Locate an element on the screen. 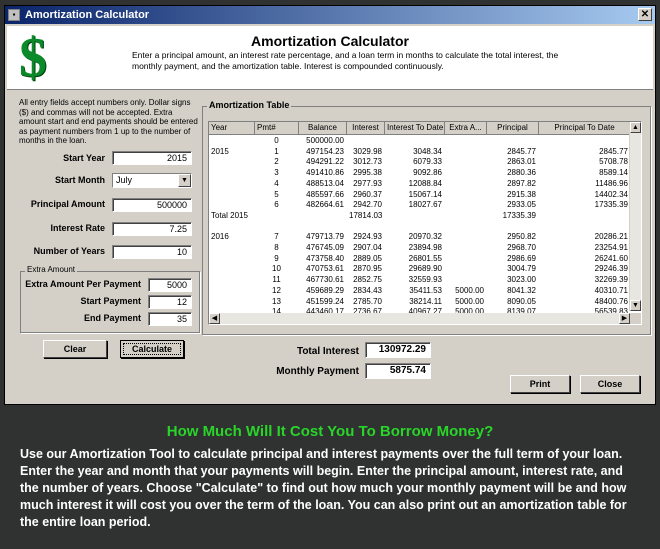 This screenshot has height=549, width=660. start-month-label: Start Month is located at coordinates (80, 180).